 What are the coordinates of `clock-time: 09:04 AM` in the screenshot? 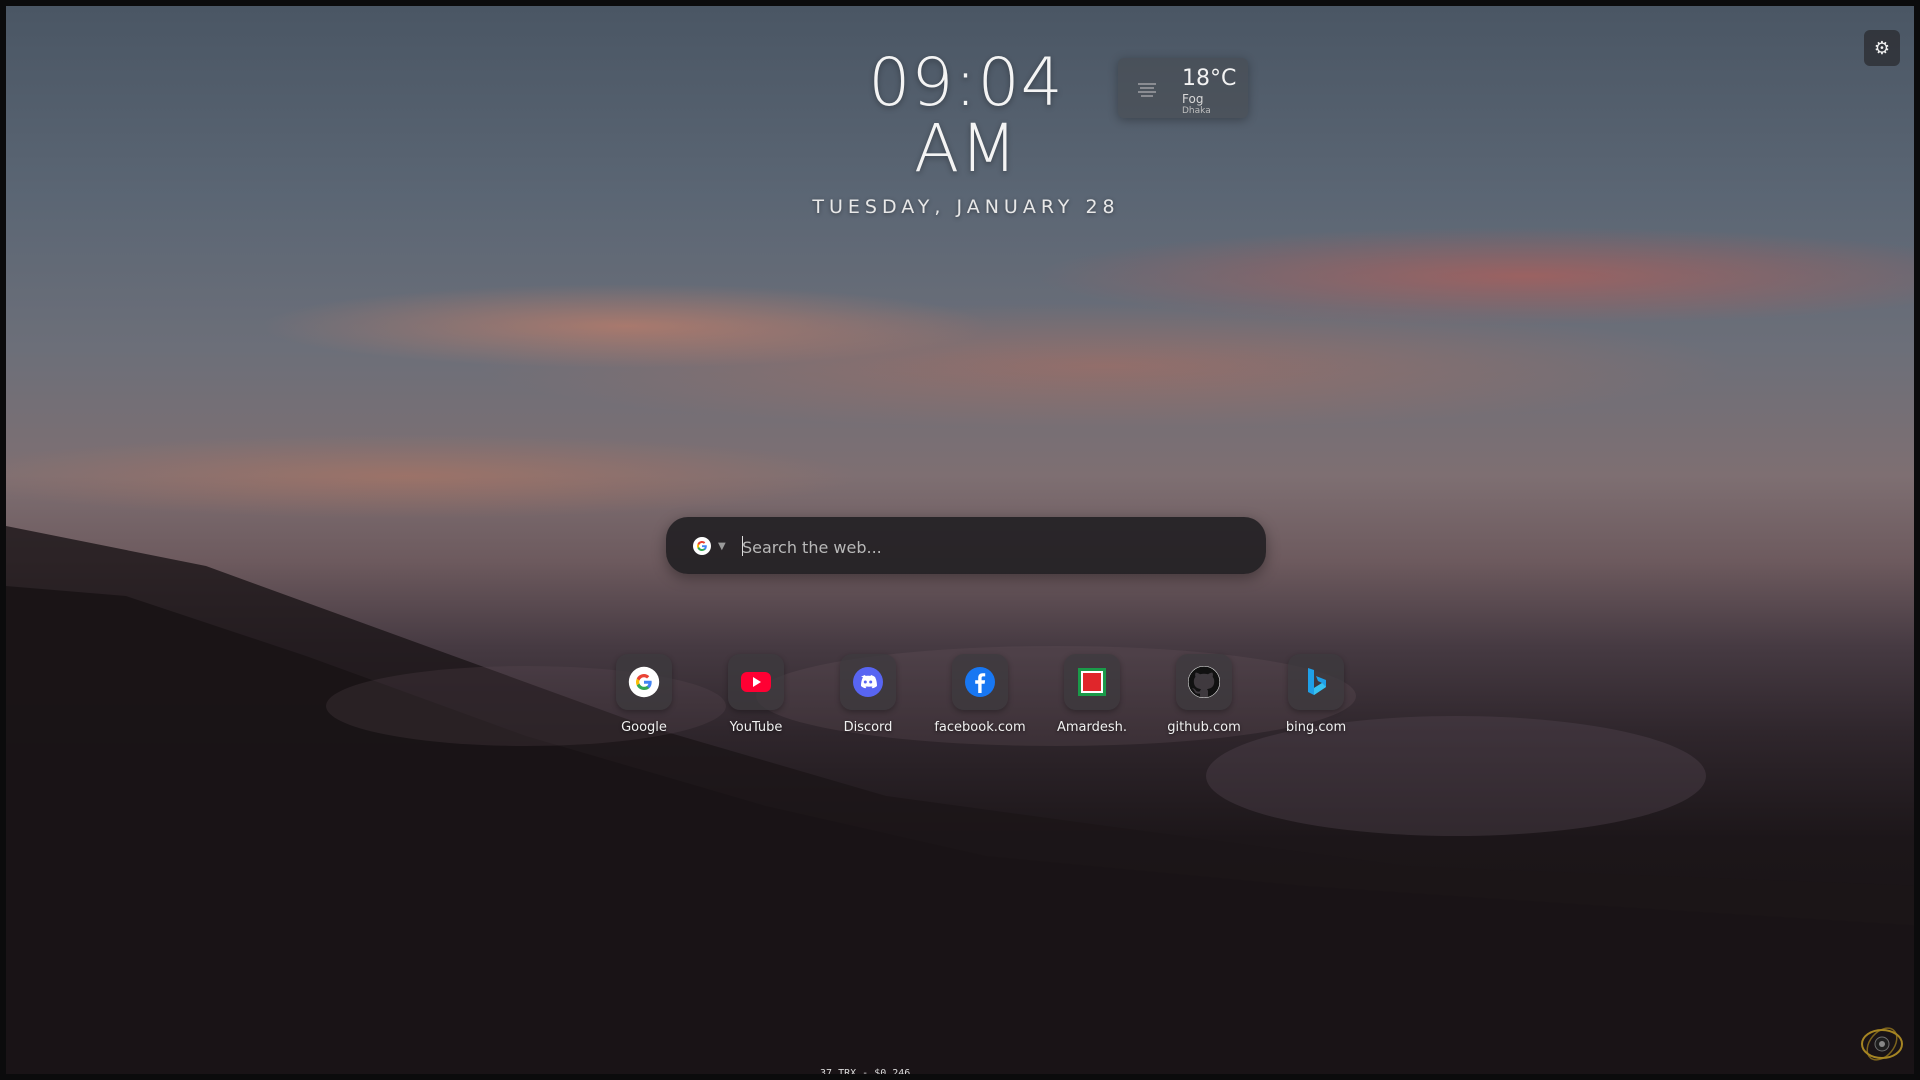 It's located at (966, 115).